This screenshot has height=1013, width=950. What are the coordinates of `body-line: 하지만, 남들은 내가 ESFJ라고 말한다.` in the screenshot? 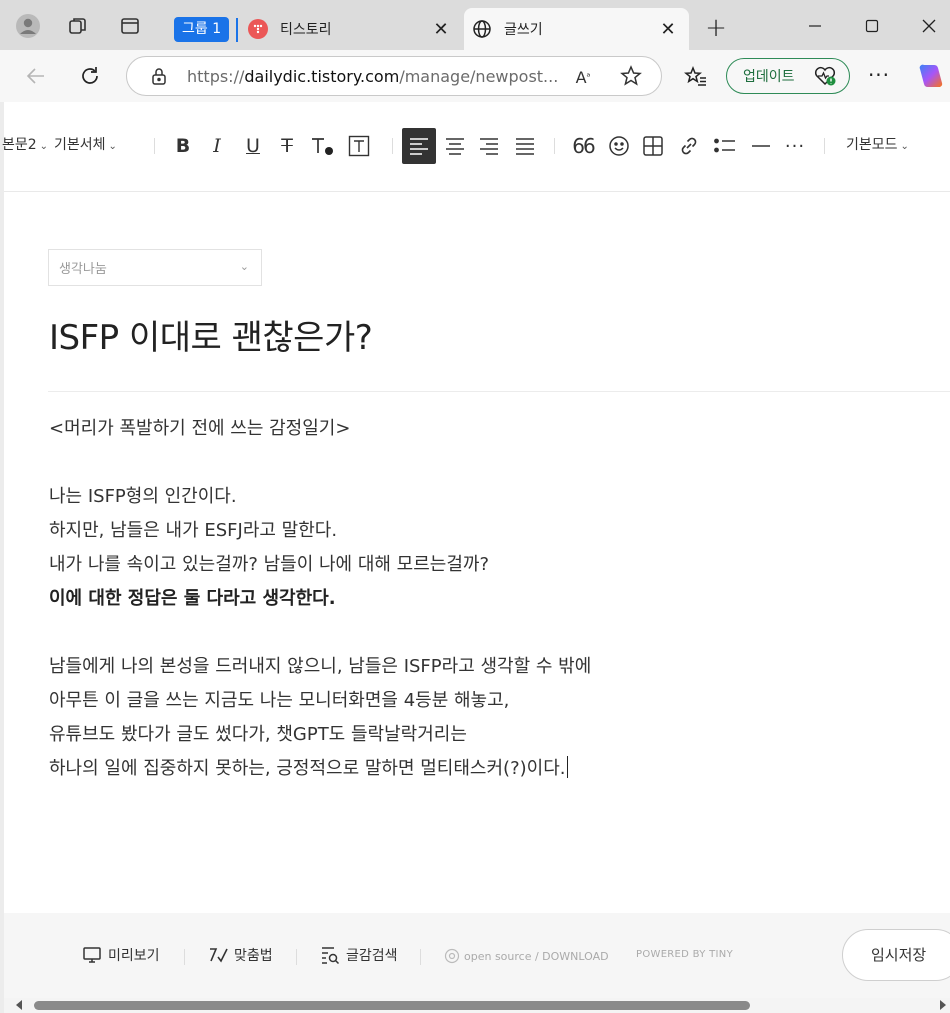 It's located at (489, 531).